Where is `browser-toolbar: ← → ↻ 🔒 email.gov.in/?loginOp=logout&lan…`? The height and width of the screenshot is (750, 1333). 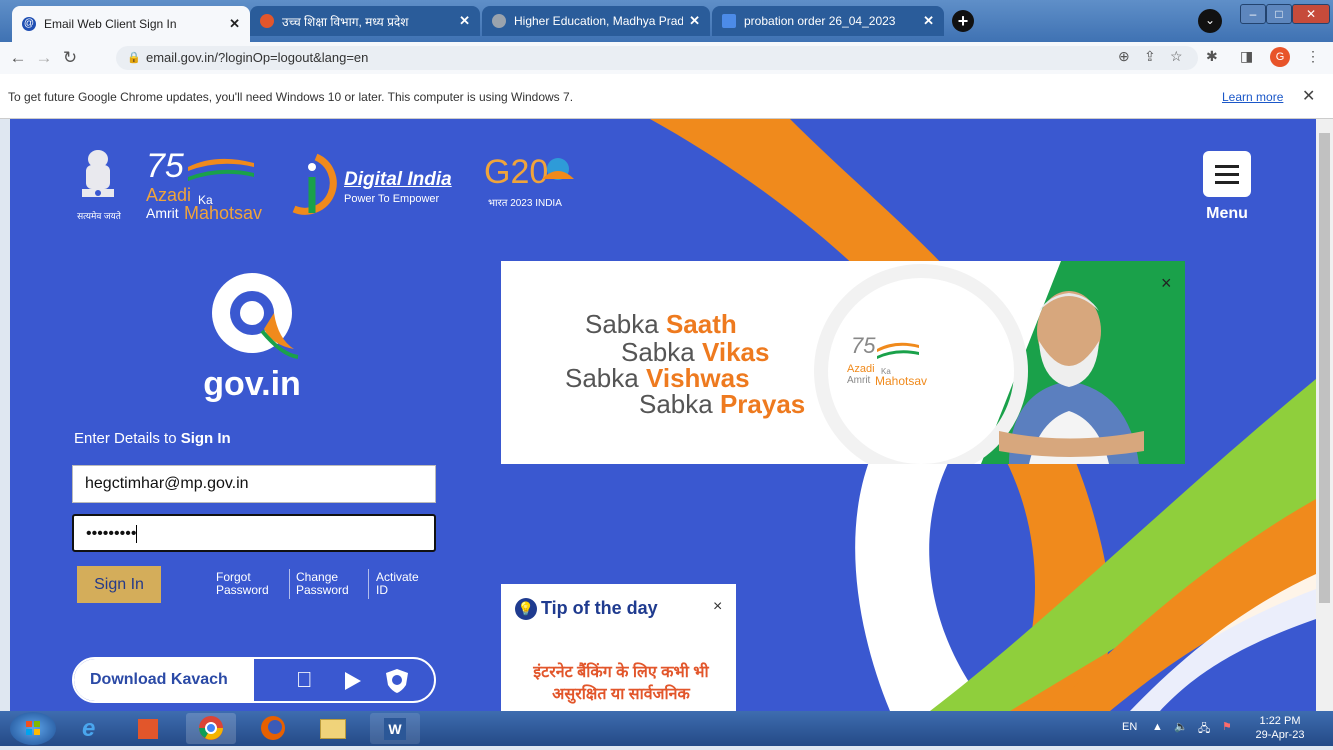 browser-toolbar: ← → ↻ 🔒 email.gov.in/?loginOp=logout&lan… is located at coordinates (666, 58).